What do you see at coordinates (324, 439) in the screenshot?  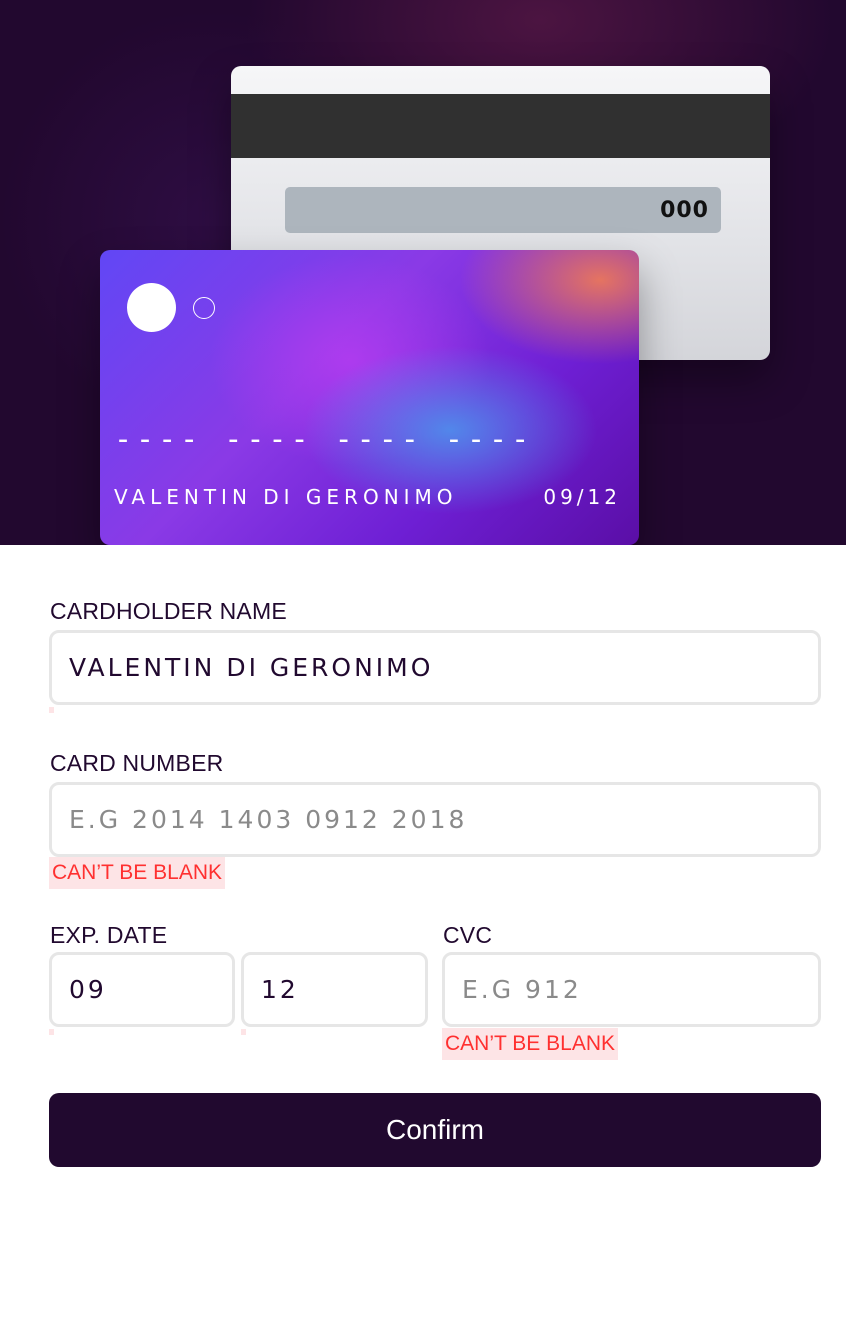 I see `card-front-number: ---- ---- ---- ----` at bounding box center [324, 439].